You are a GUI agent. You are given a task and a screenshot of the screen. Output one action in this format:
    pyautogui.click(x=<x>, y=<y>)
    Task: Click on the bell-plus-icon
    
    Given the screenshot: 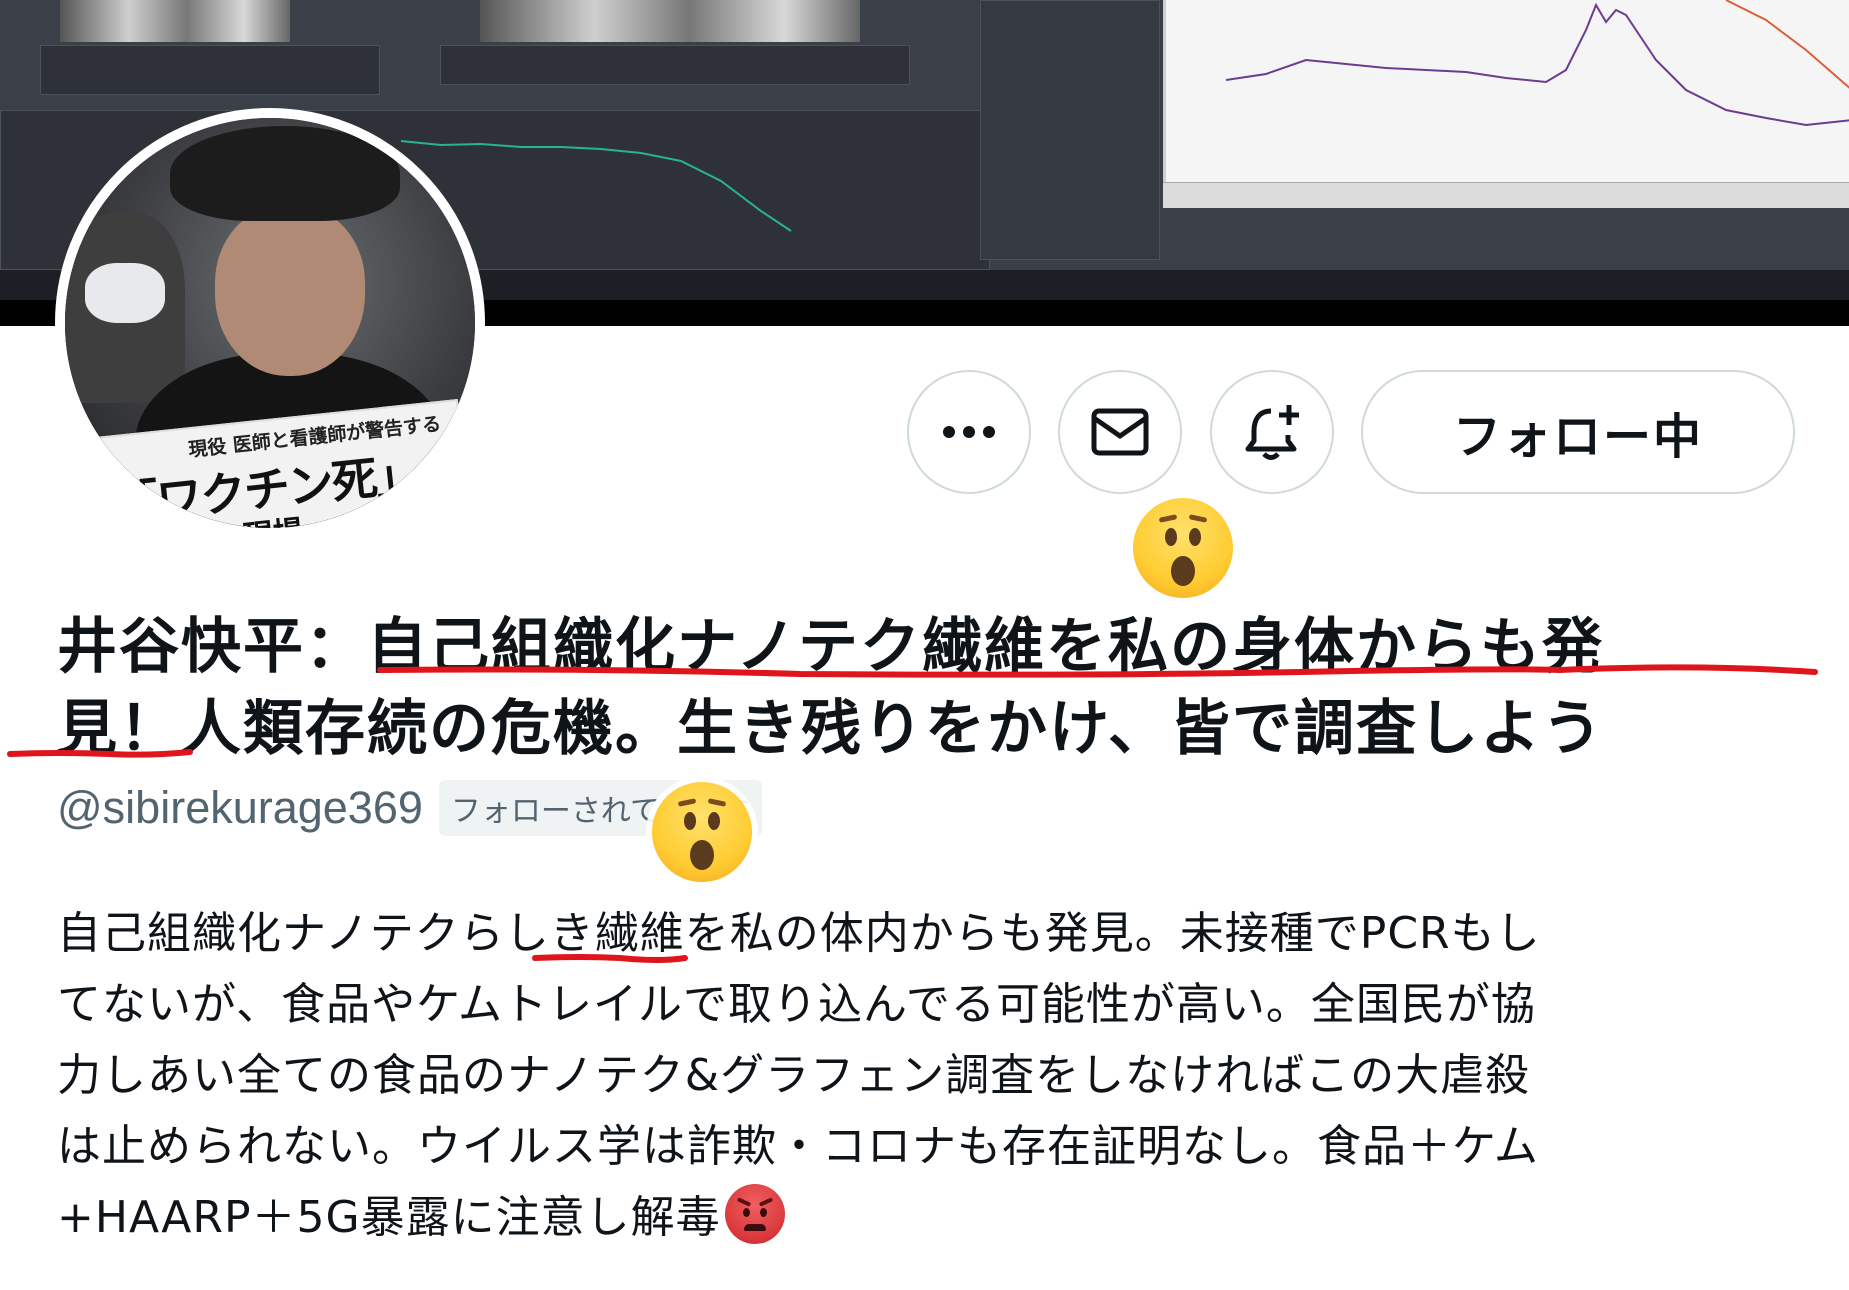 What is the action you would take?
    pyautogui.click(x=1272, y=432)
    